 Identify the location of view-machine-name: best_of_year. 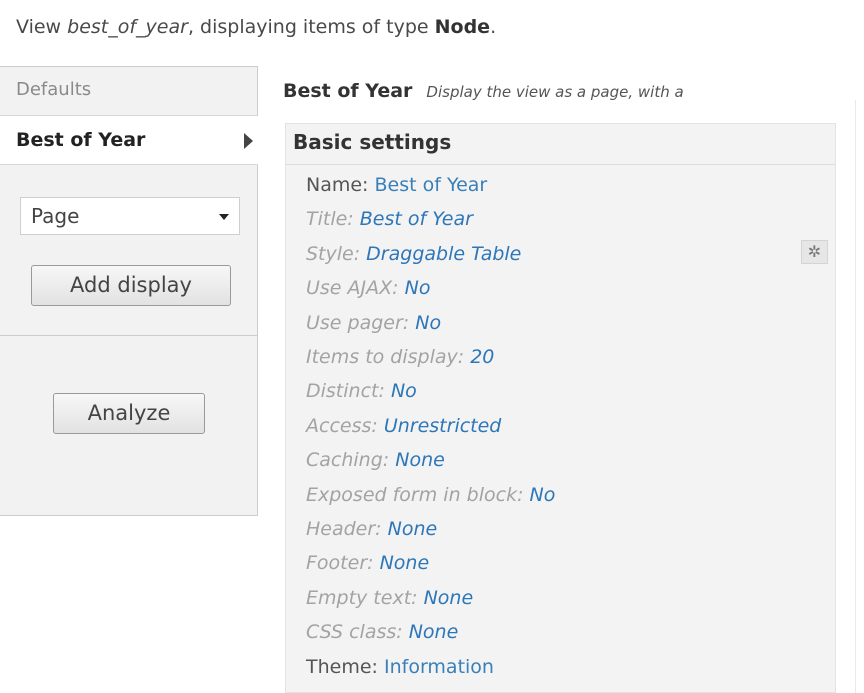
(127, 27).